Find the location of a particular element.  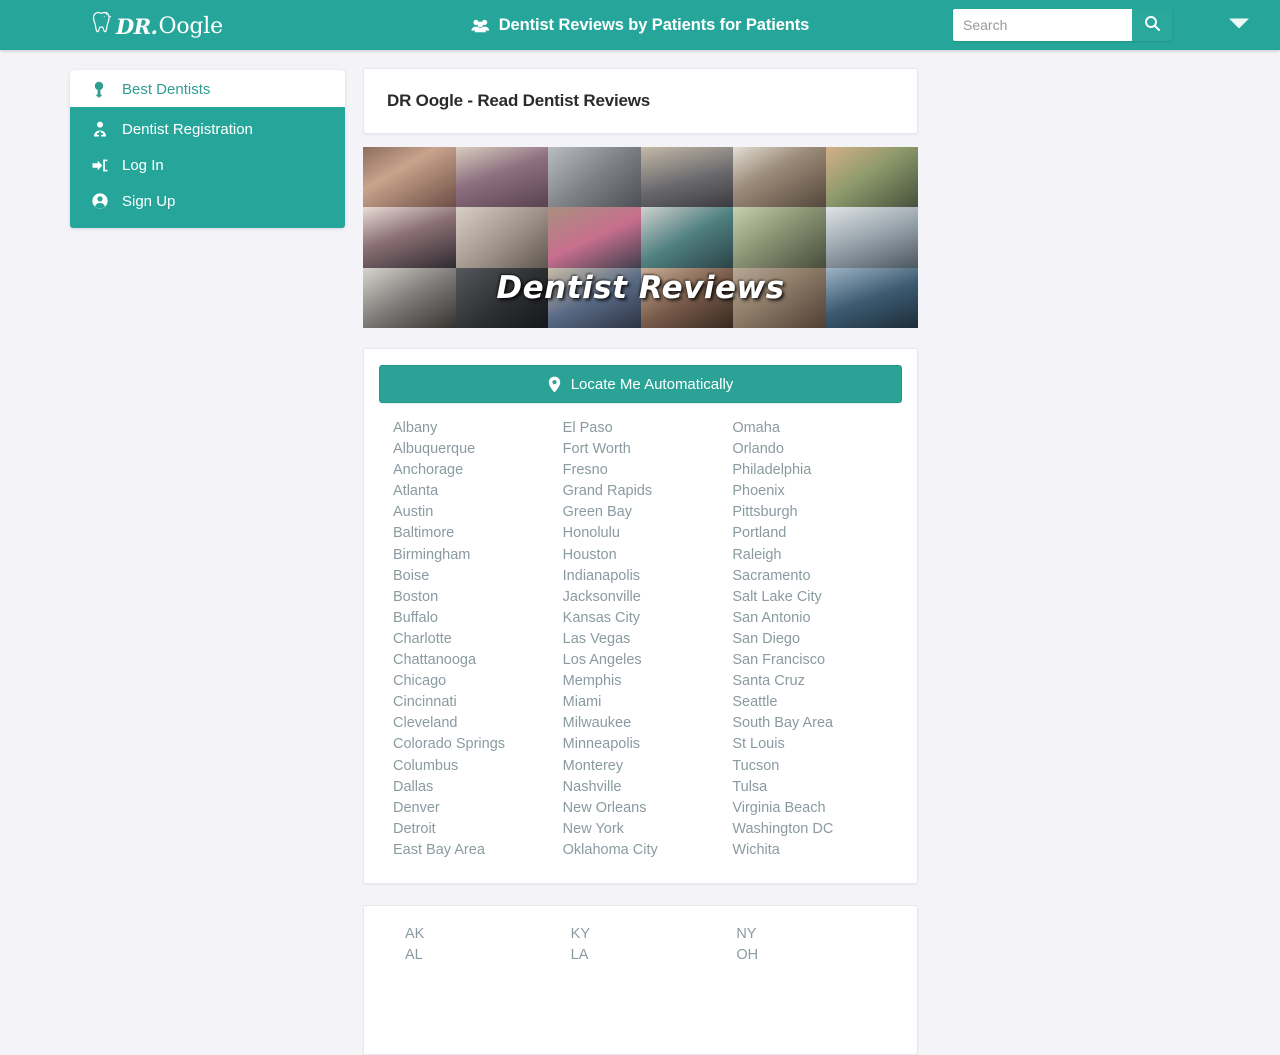

city-link: Birmingham is located at coordinates (478, 555).